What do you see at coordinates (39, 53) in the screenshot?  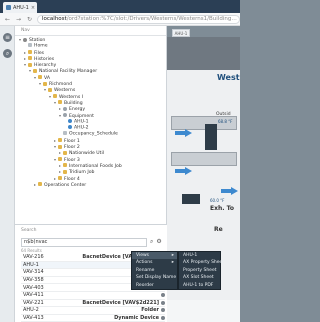 I see `tree-node-label: Files` at bounding box center [39, 53].